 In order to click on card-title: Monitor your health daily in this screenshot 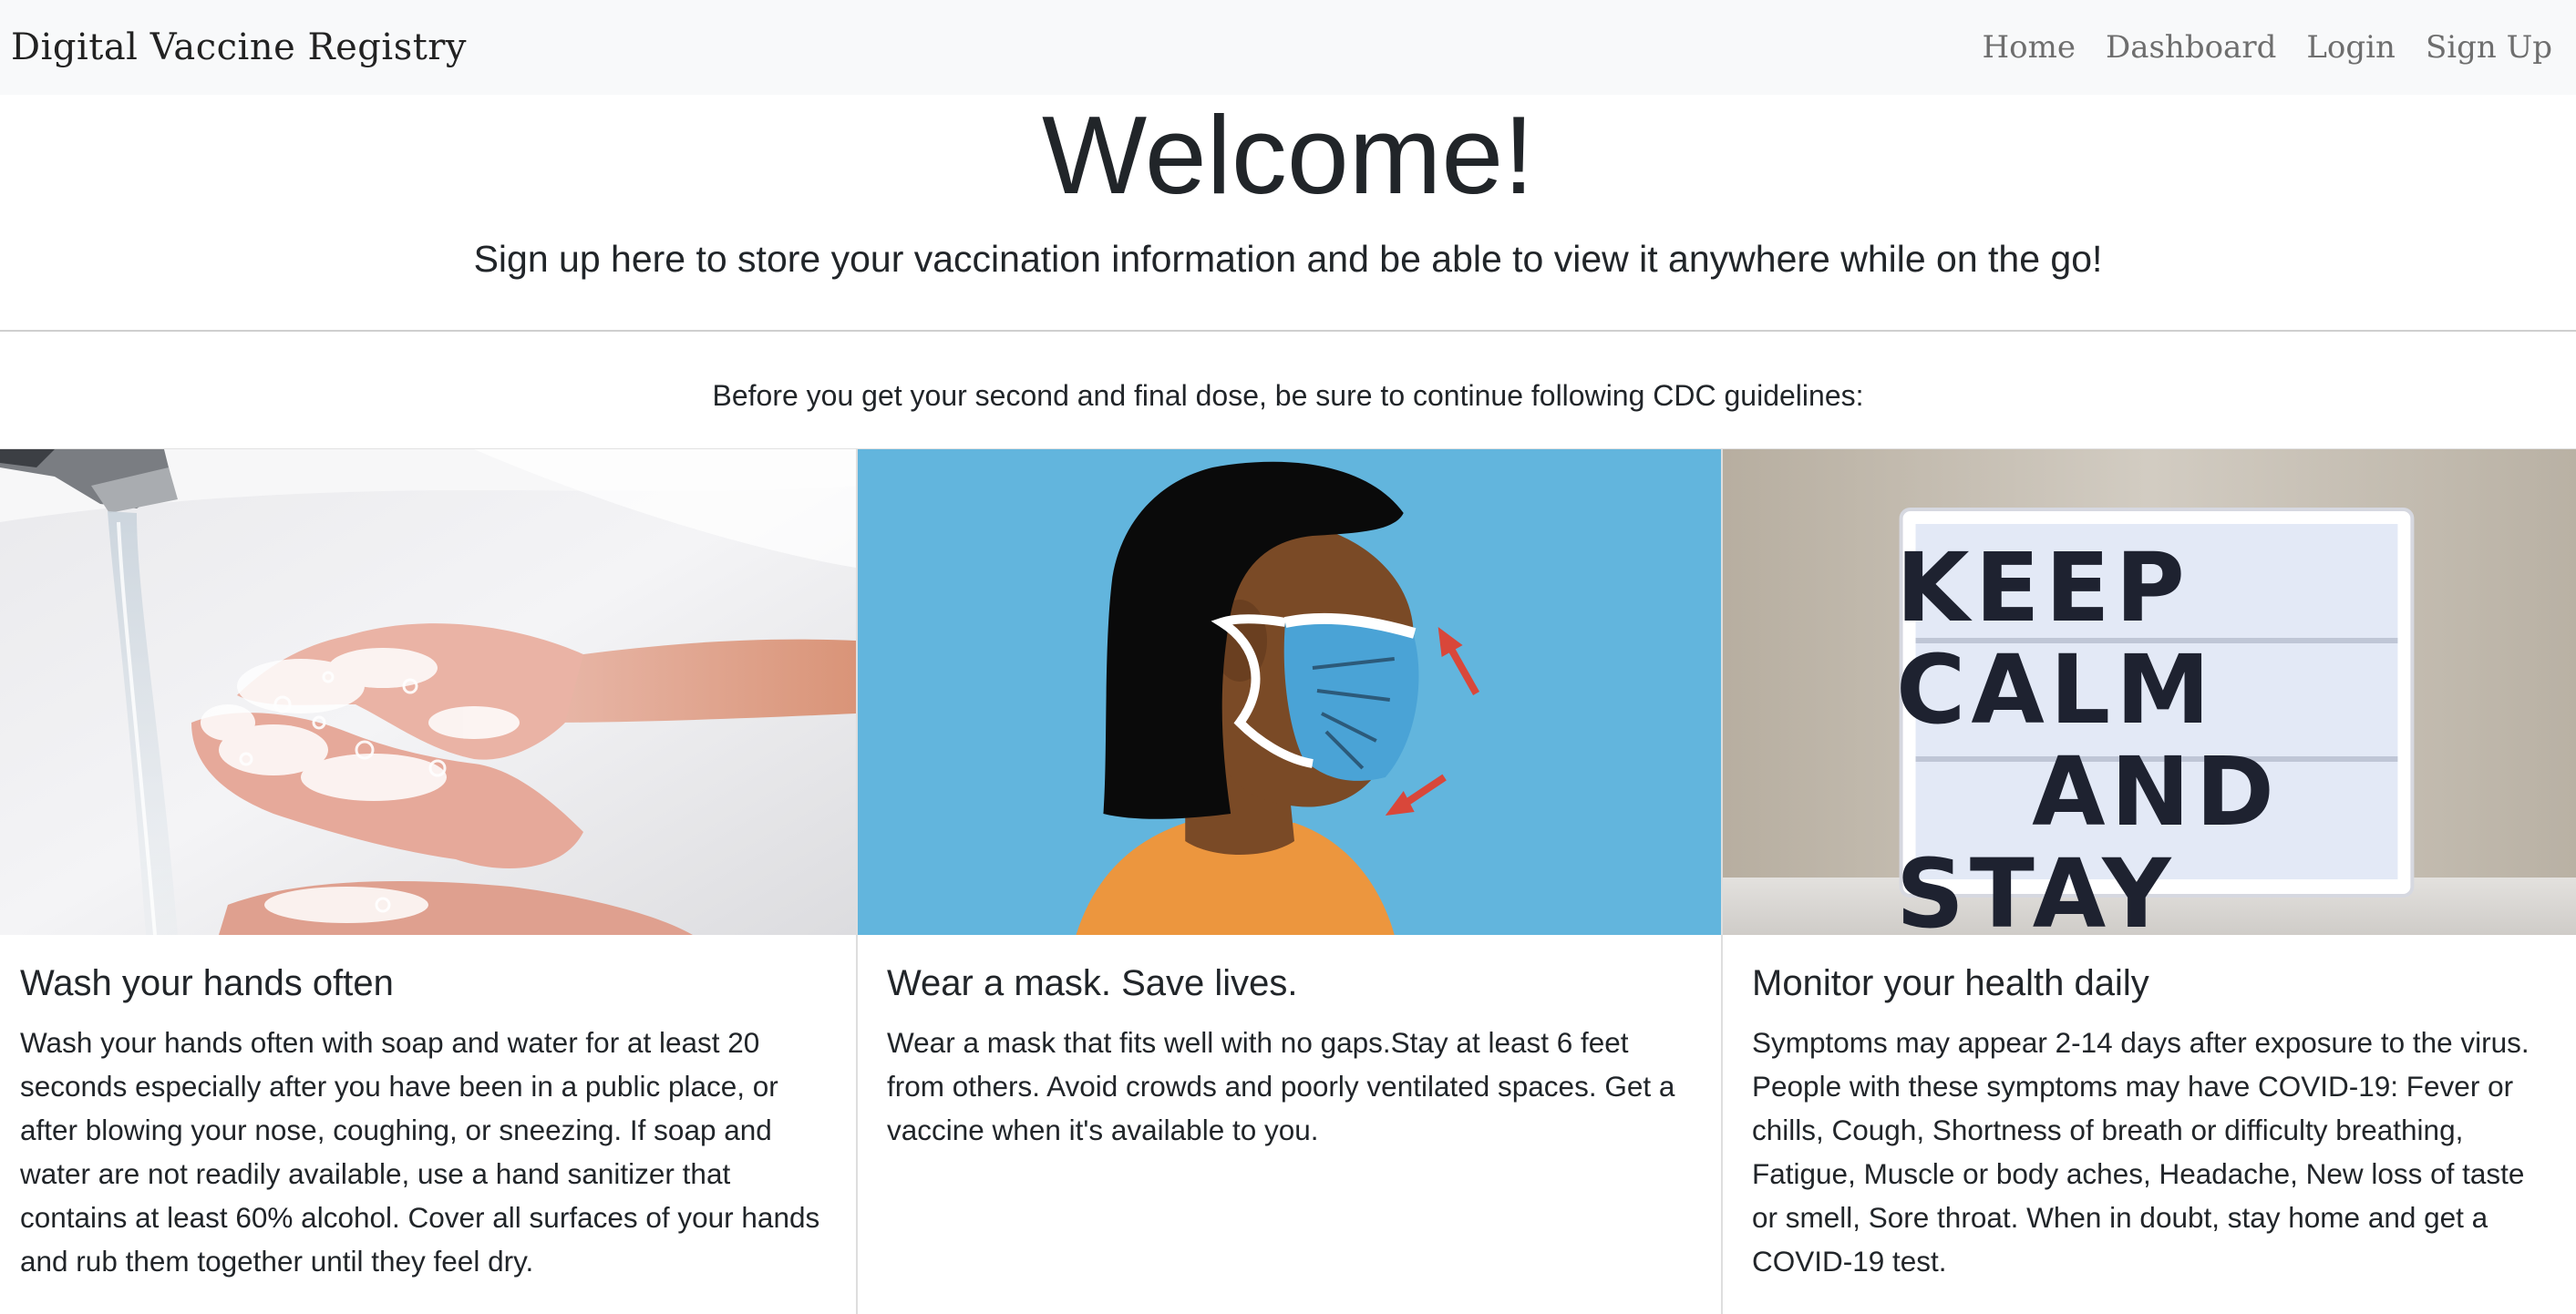, I will do `click(1951, 983)`.